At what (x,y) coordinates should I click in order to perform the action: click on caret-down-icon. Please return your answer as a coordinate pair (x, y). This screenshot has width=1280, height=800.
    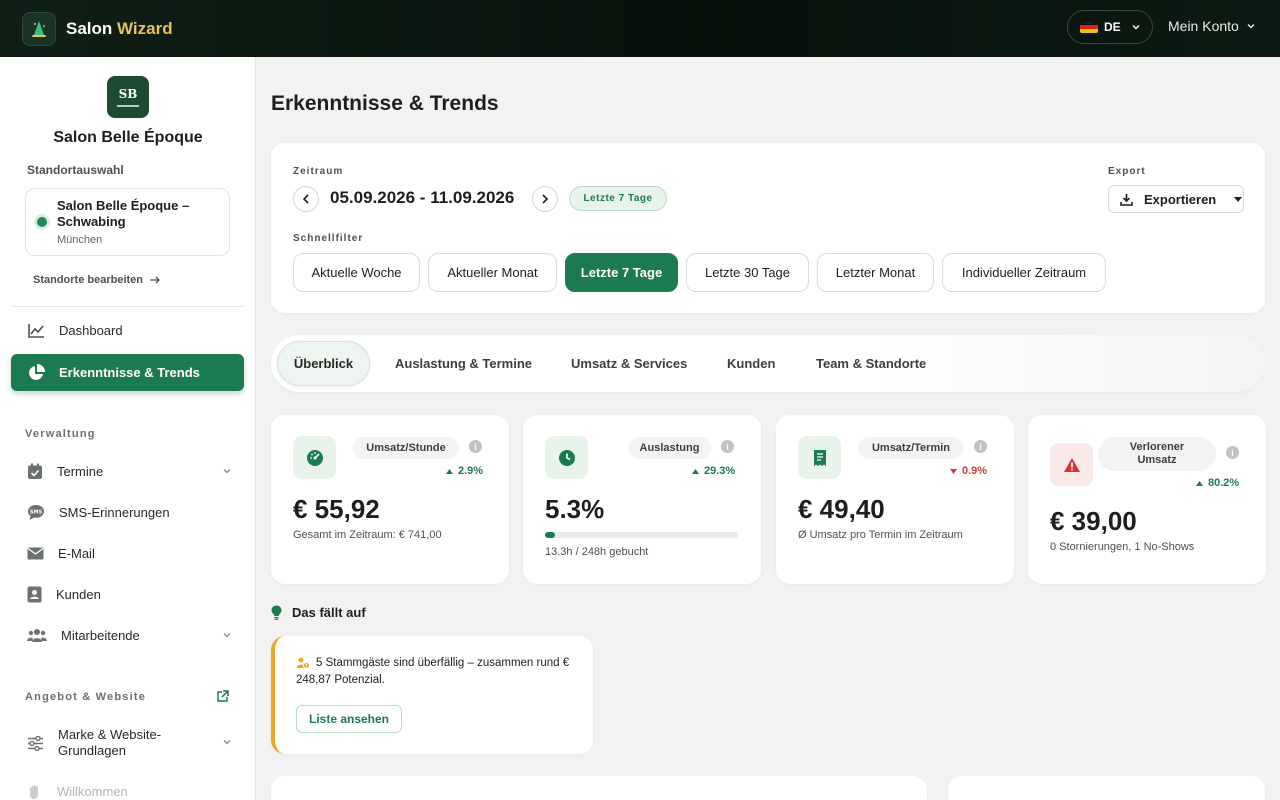
    Looking at the image, I should click on (1238, 199).